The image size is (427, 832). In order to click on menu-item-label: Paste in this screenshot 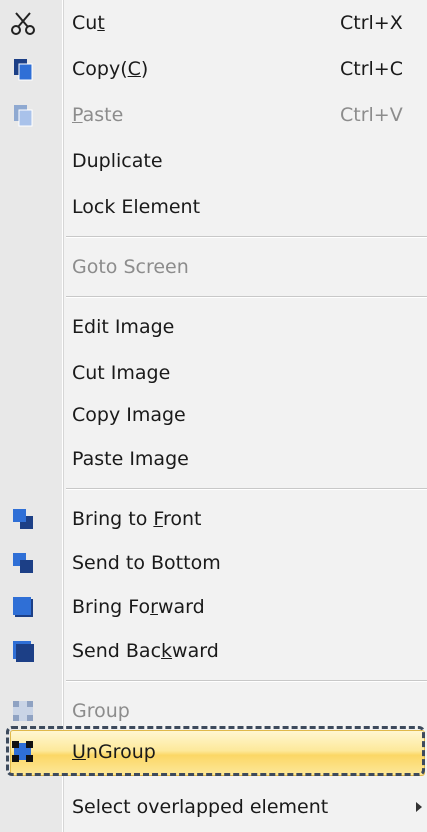, I will do `click(98, 115)`.